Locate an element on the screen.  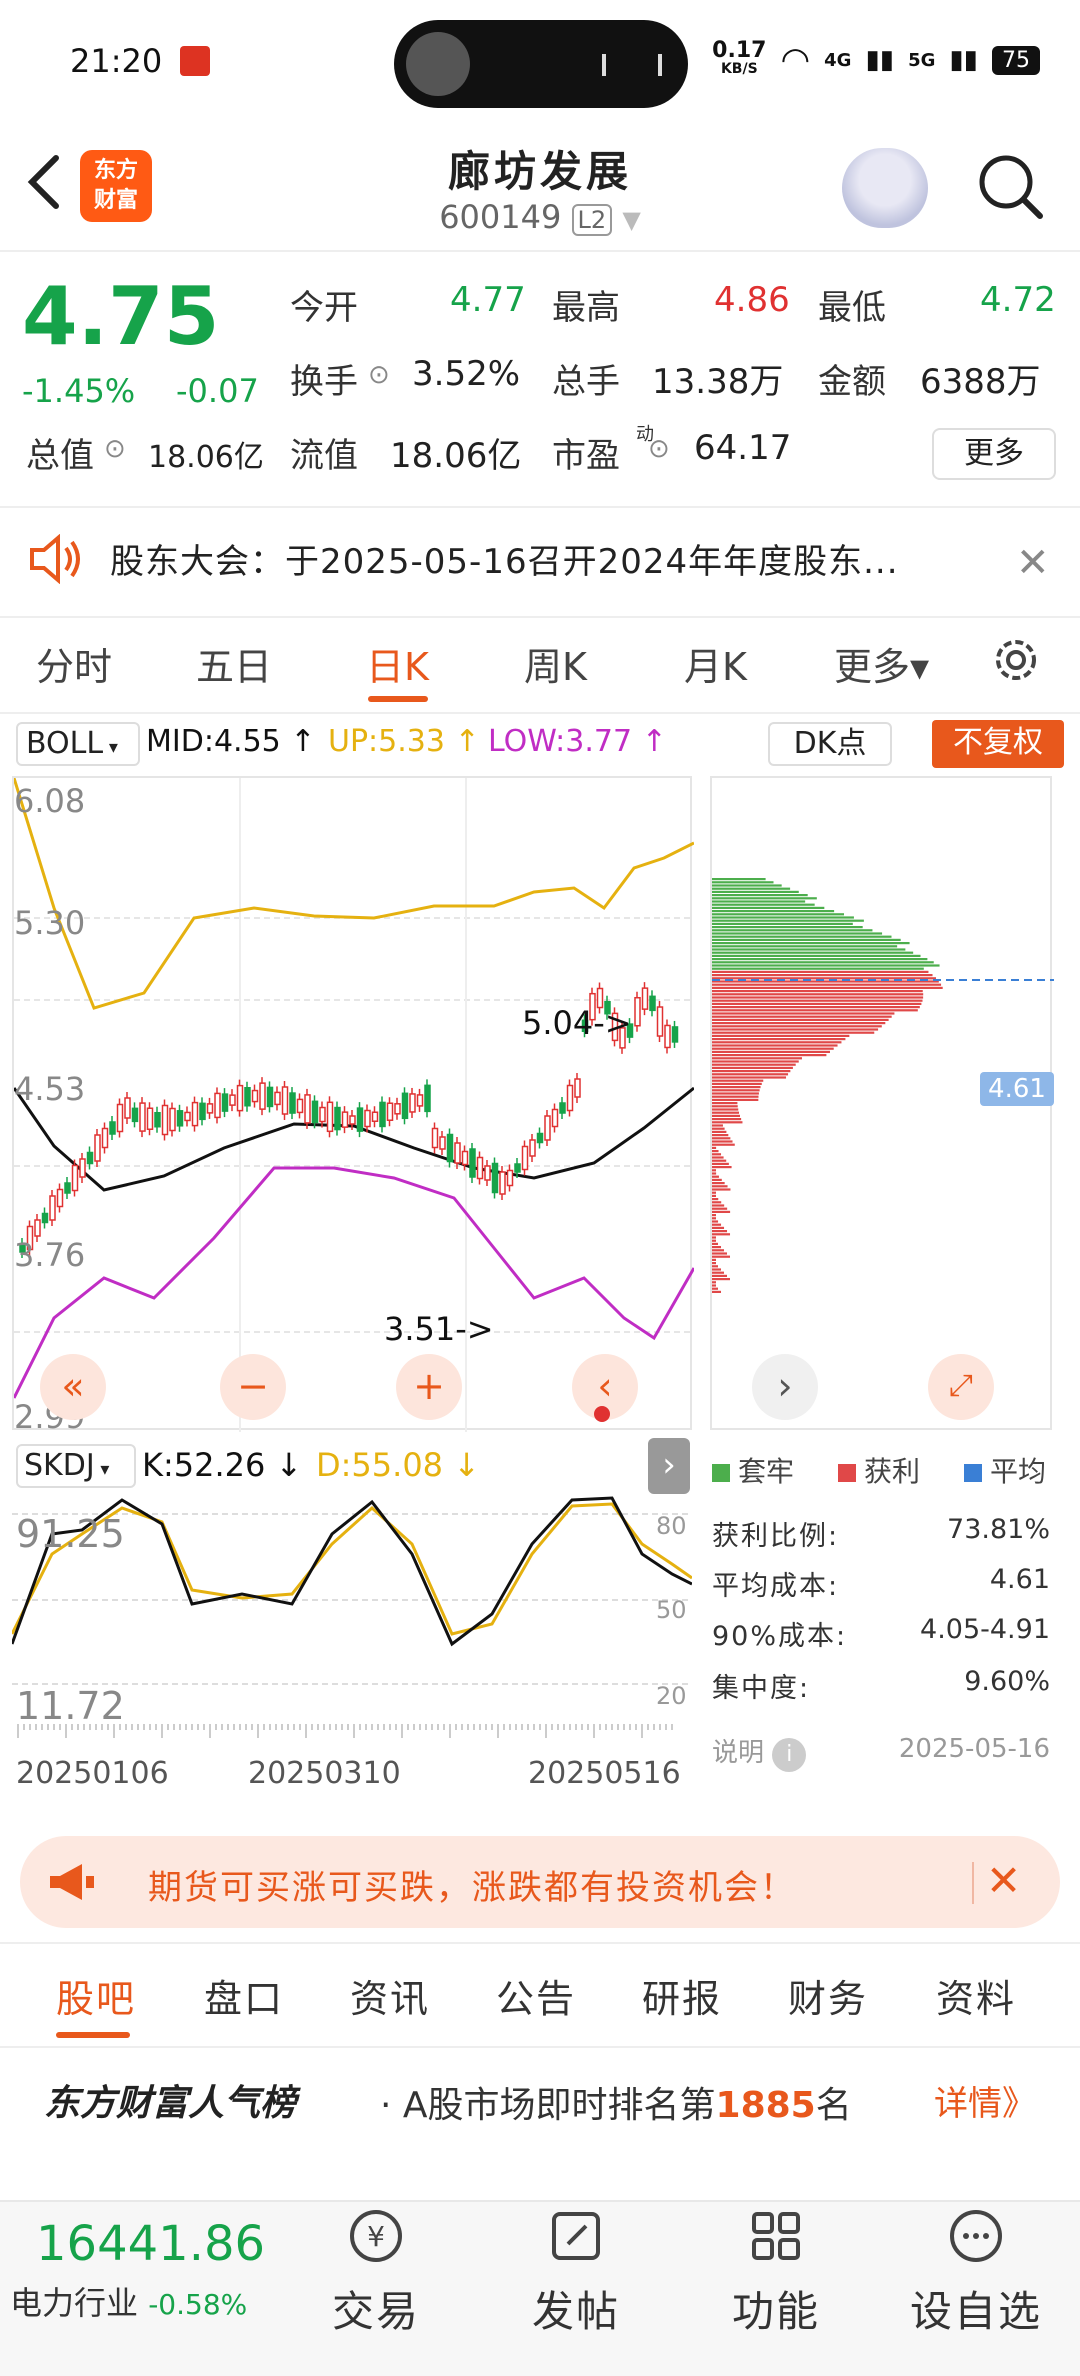
y-tick: 5.30 is located at coordinates (50, 923).